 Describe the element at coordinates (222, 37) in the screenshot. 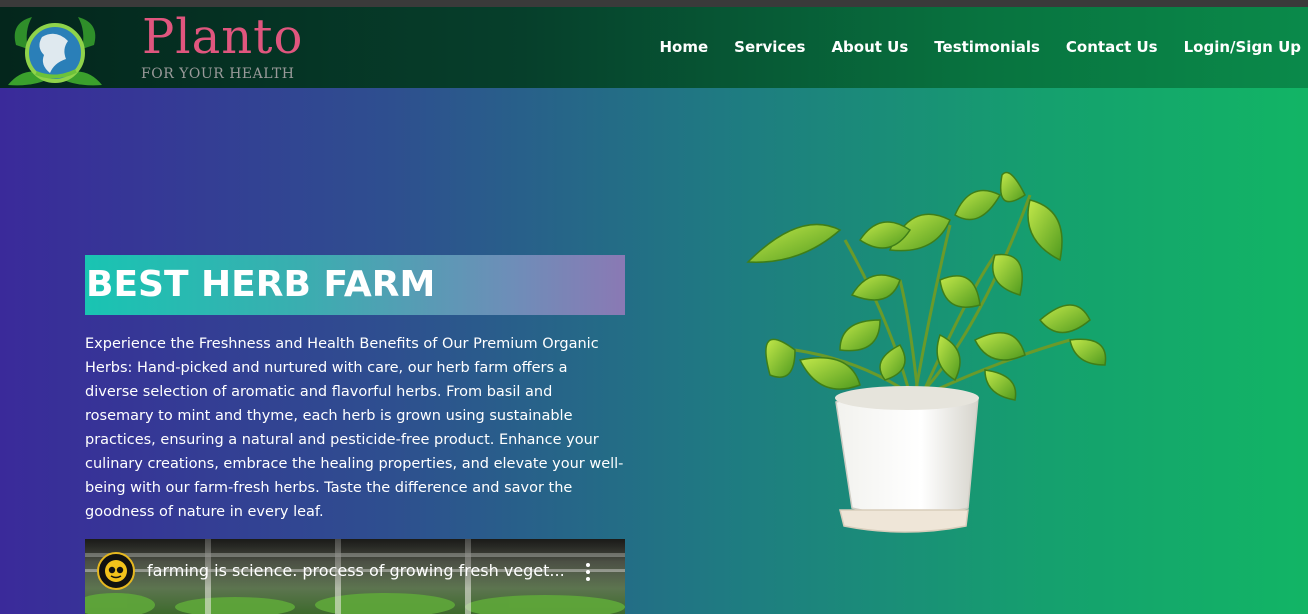

I see `brand-name: Planto` at that location.